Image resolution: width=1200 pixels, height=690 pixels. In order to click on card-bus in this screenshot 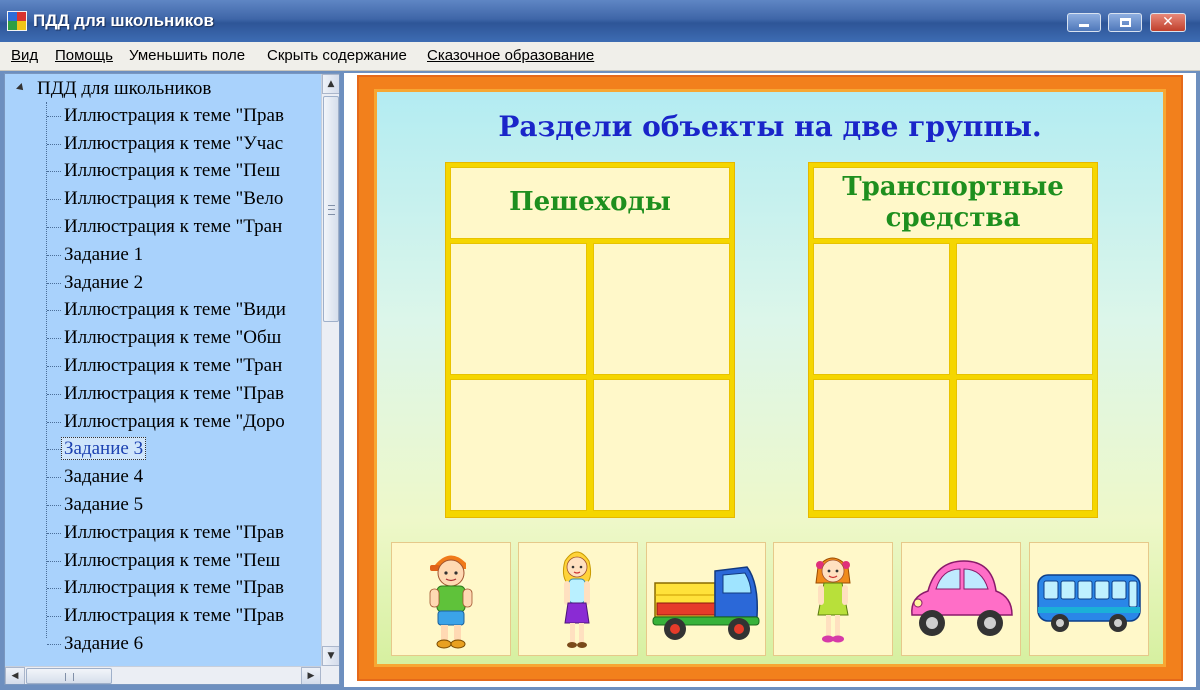, I will do `click(1089, 599)`.